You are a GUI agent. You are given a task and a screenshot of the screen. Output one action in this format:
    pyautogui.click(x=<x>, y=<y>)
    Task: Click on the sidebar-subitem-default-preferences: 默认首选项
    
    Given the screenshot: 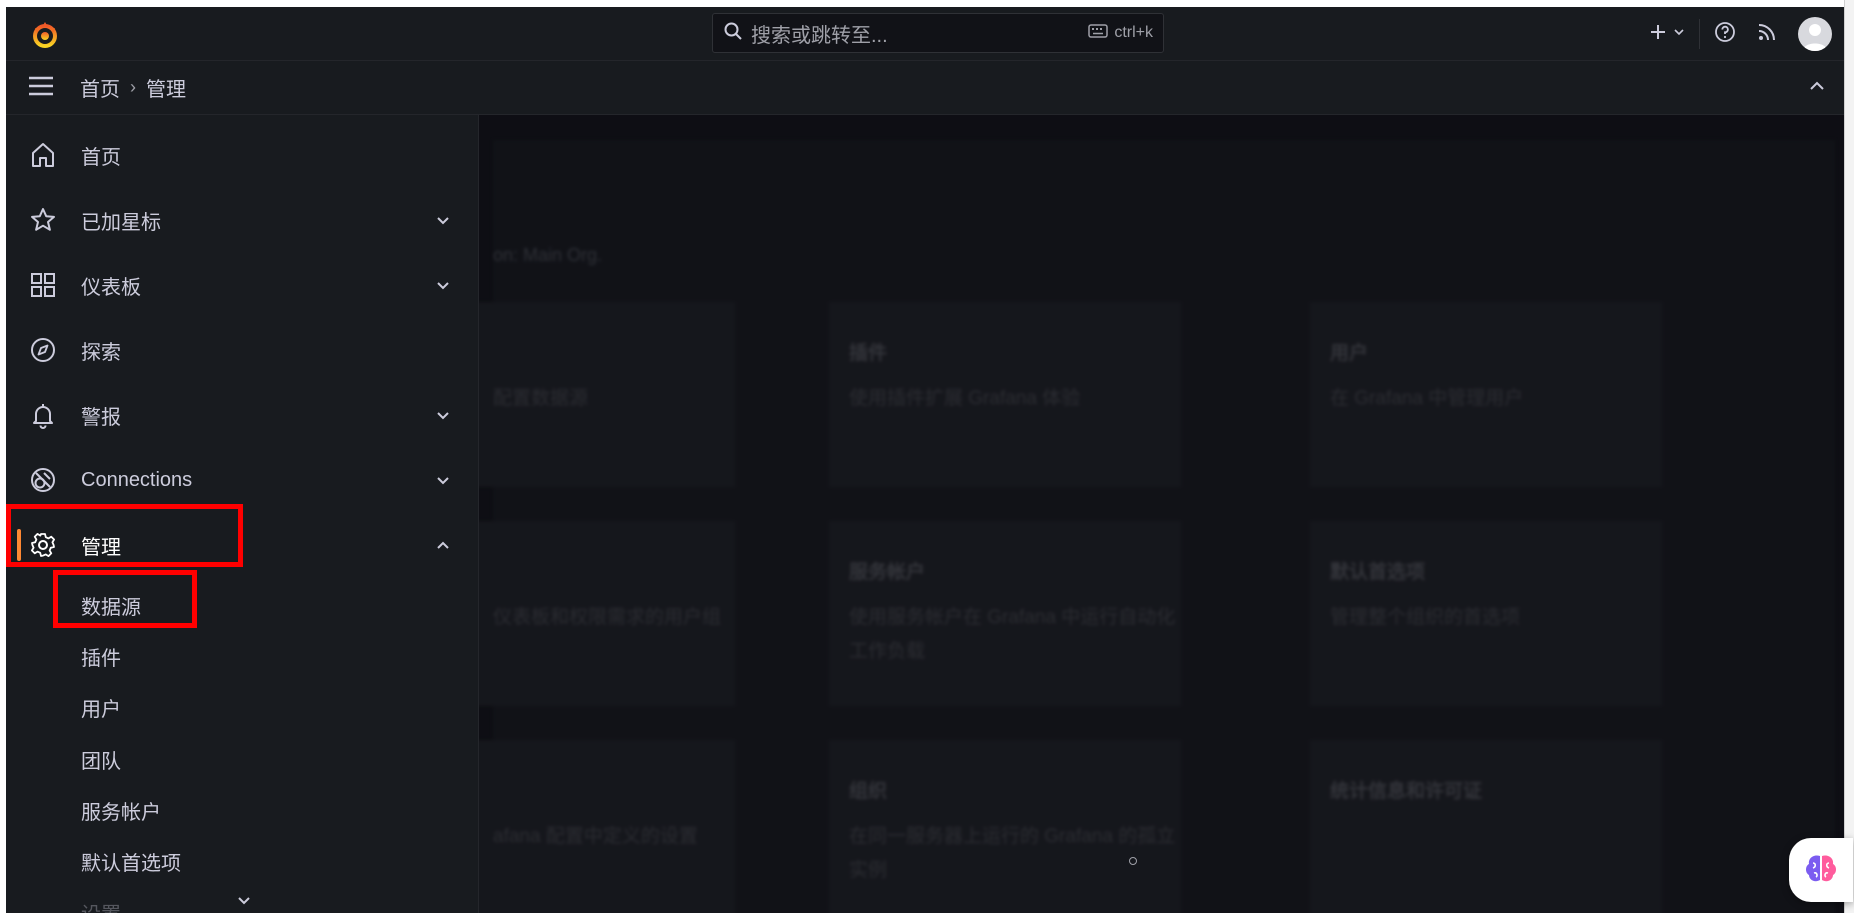 What is the action you would take?
    pyautogui.click(x=131, y=861)
    